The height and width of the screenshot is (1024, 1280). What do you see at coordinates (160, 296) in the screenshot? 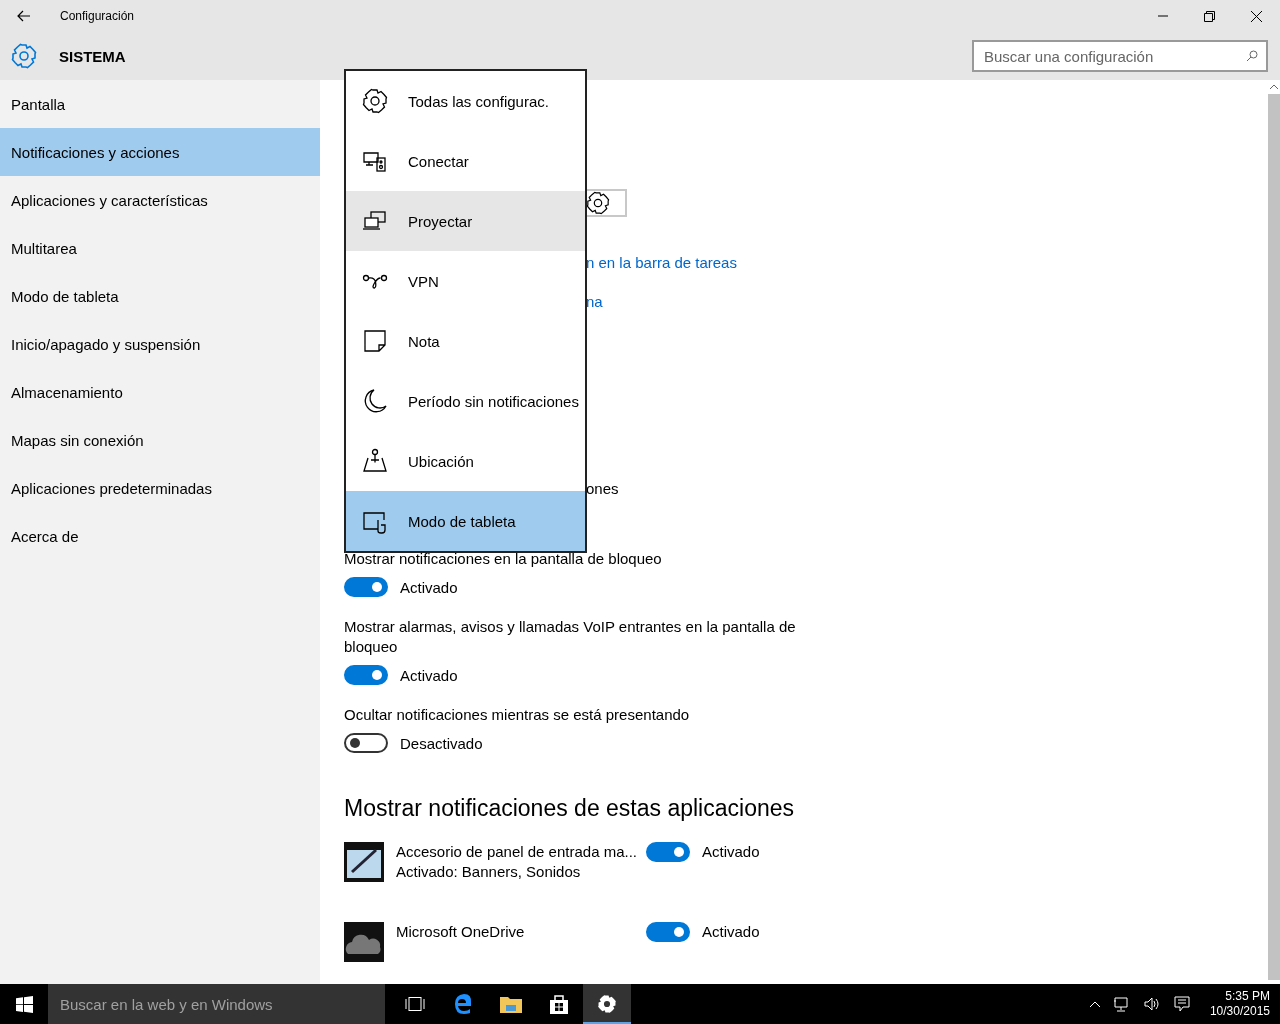
I see `sidebar-item: Modo de tableta` at bounding box center [160, 296].